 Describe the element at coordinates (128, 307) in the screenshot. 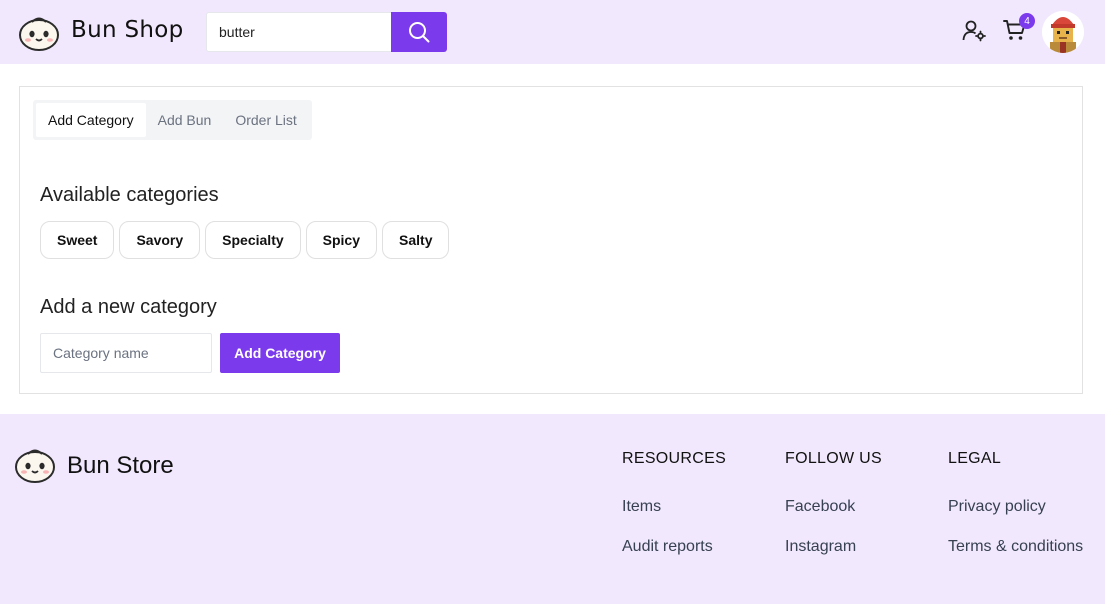

I see `add-category-title: Add a new category` at that location.